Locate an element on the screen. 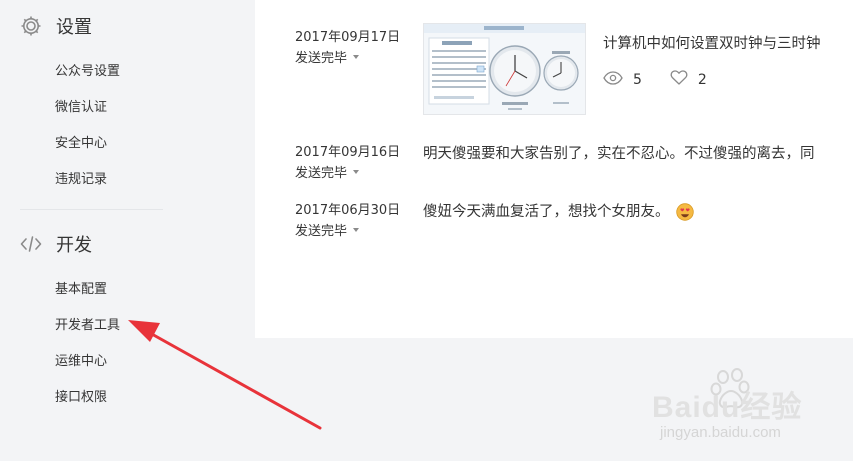 The height and width of the screenshot is (461, 853). watermark-url: jingyan.baidu.com is located at coordinates (720, 432).